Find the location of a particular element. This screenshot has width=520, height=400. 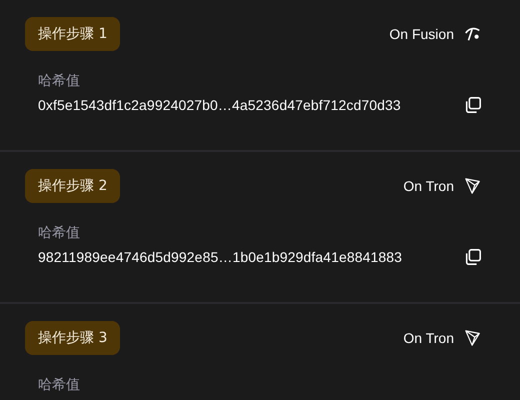

fusion-logo-icon is located at coordinates (473, 34).